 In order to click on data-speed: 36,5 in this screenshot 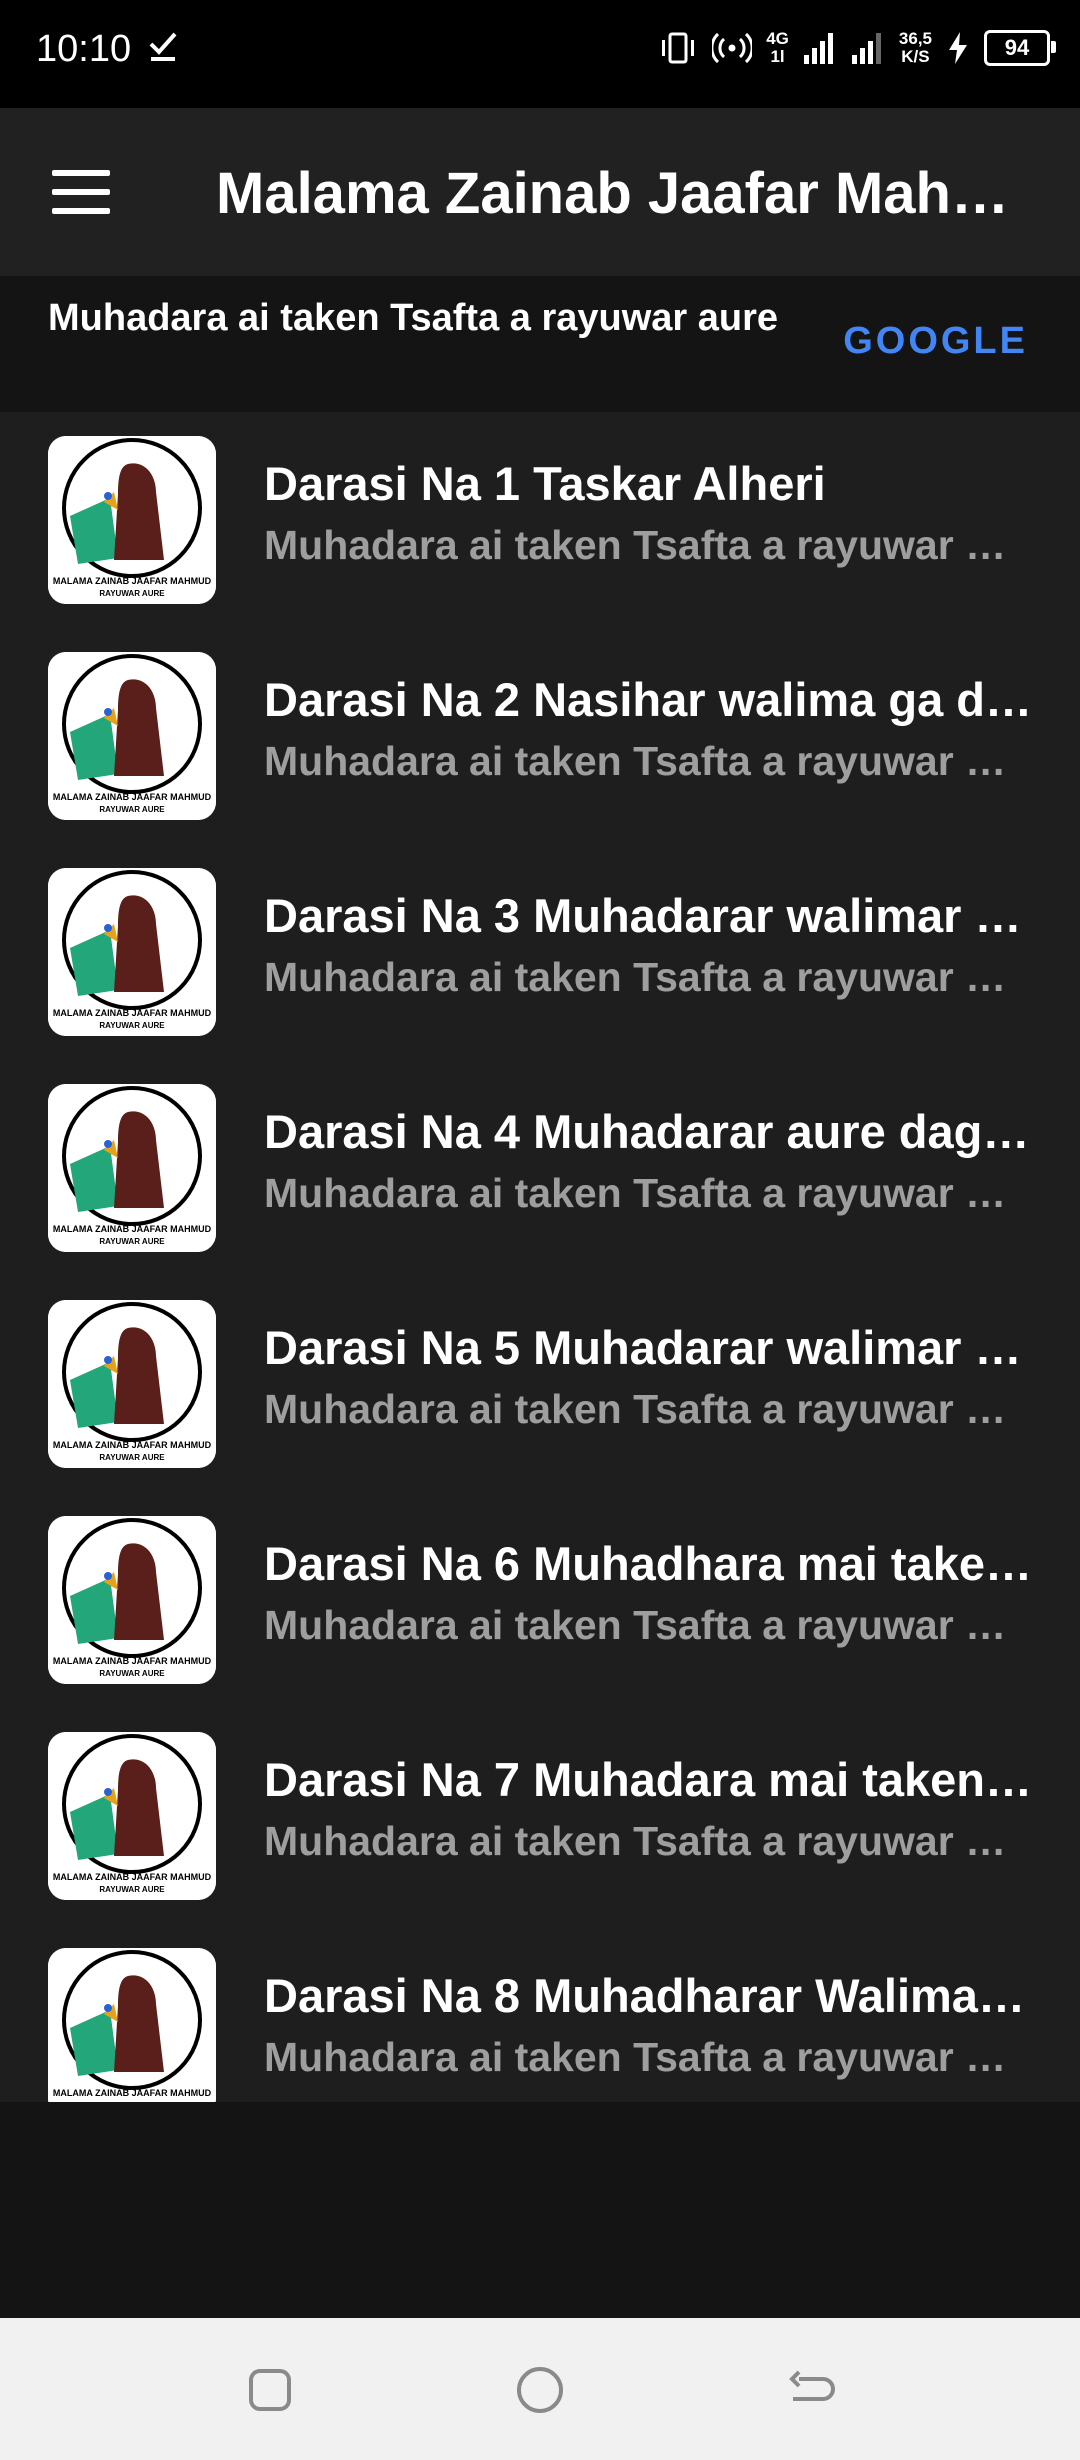, I will do `click(915, 38)`.